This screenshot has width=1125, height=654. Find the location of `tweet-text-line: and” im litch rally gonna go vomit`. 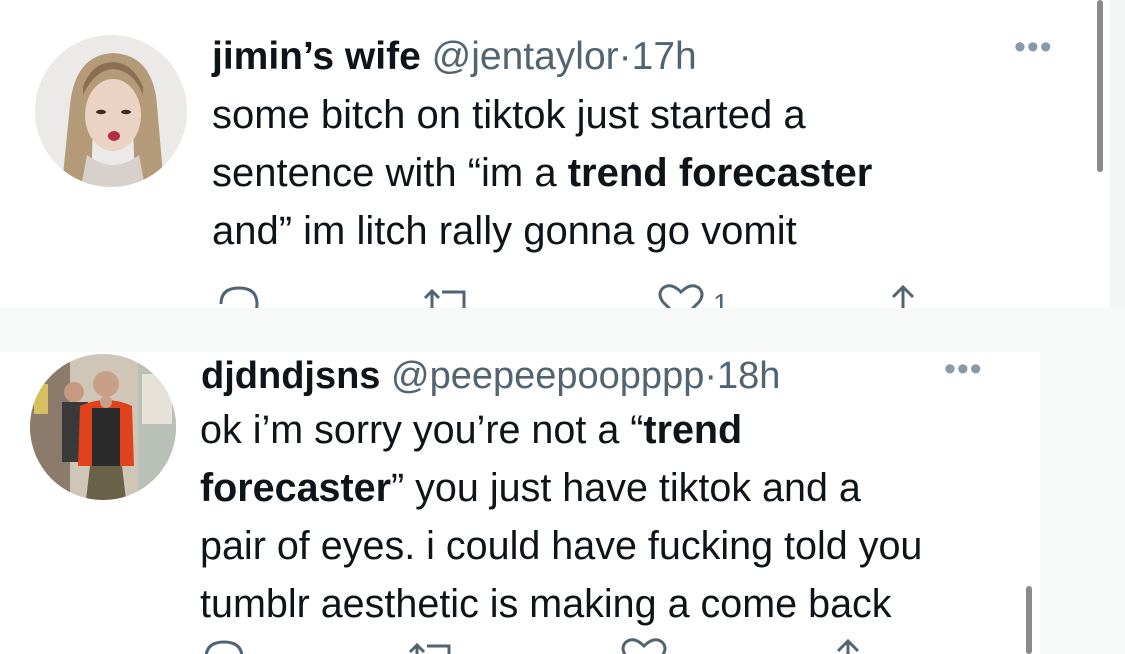

tweet-text-line: and” im litch rally gonna go vomit is located at coordinates (504, 231).